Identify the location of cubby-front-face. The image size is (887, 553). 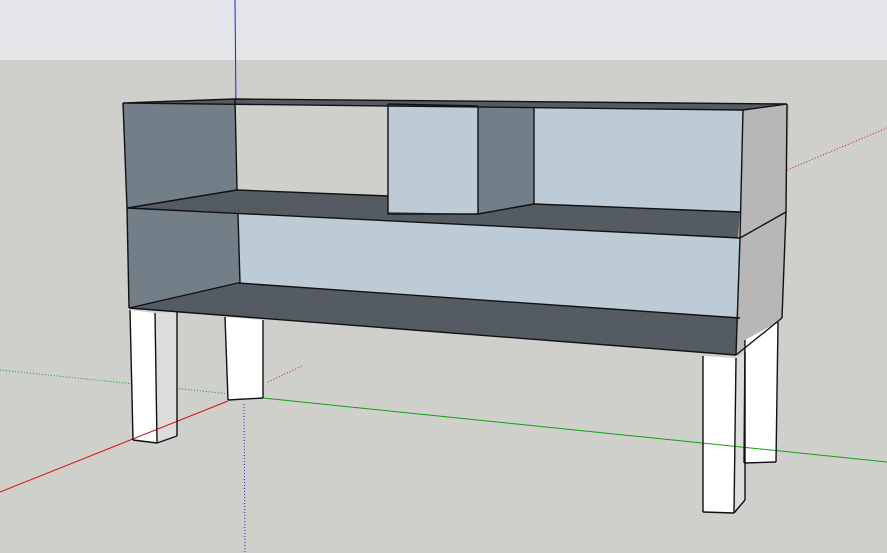
(433, 159).